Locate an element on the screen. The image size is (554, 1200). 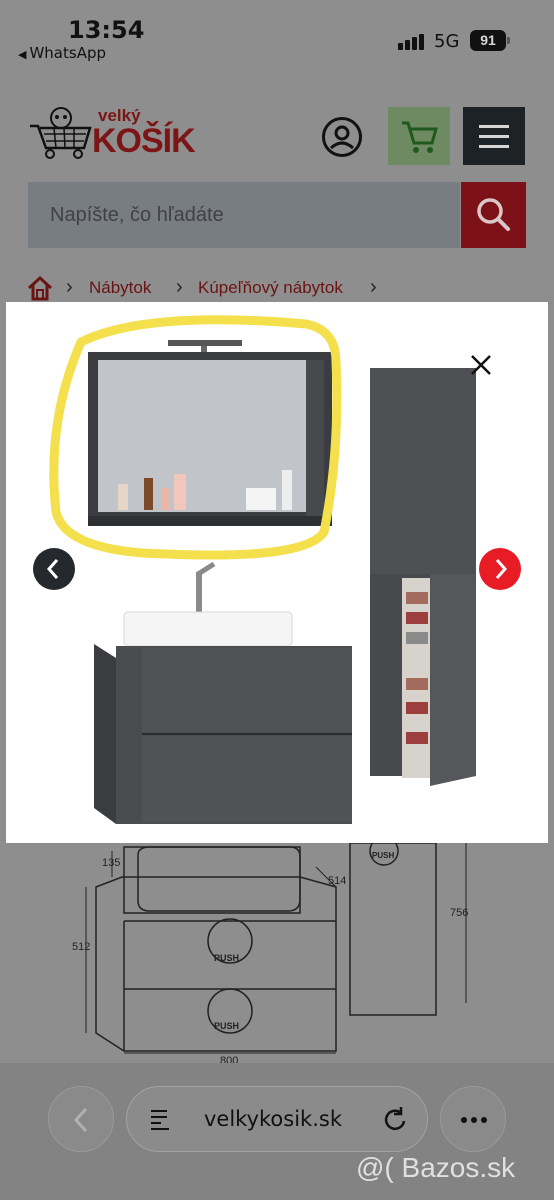
close-button is located at coordinates (482, 366).